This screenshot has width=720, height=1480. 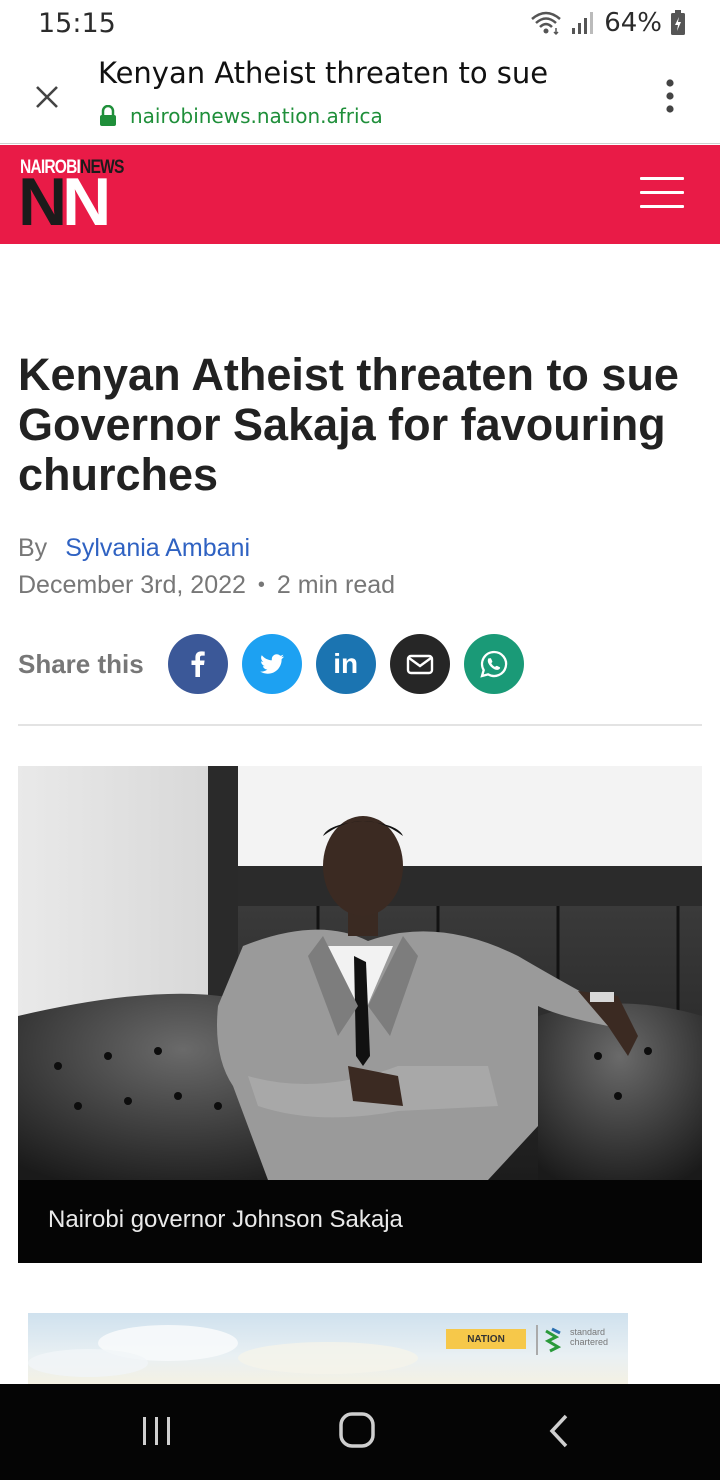 I want to click on read-time: 2 min read, so click(x=336, y=585).